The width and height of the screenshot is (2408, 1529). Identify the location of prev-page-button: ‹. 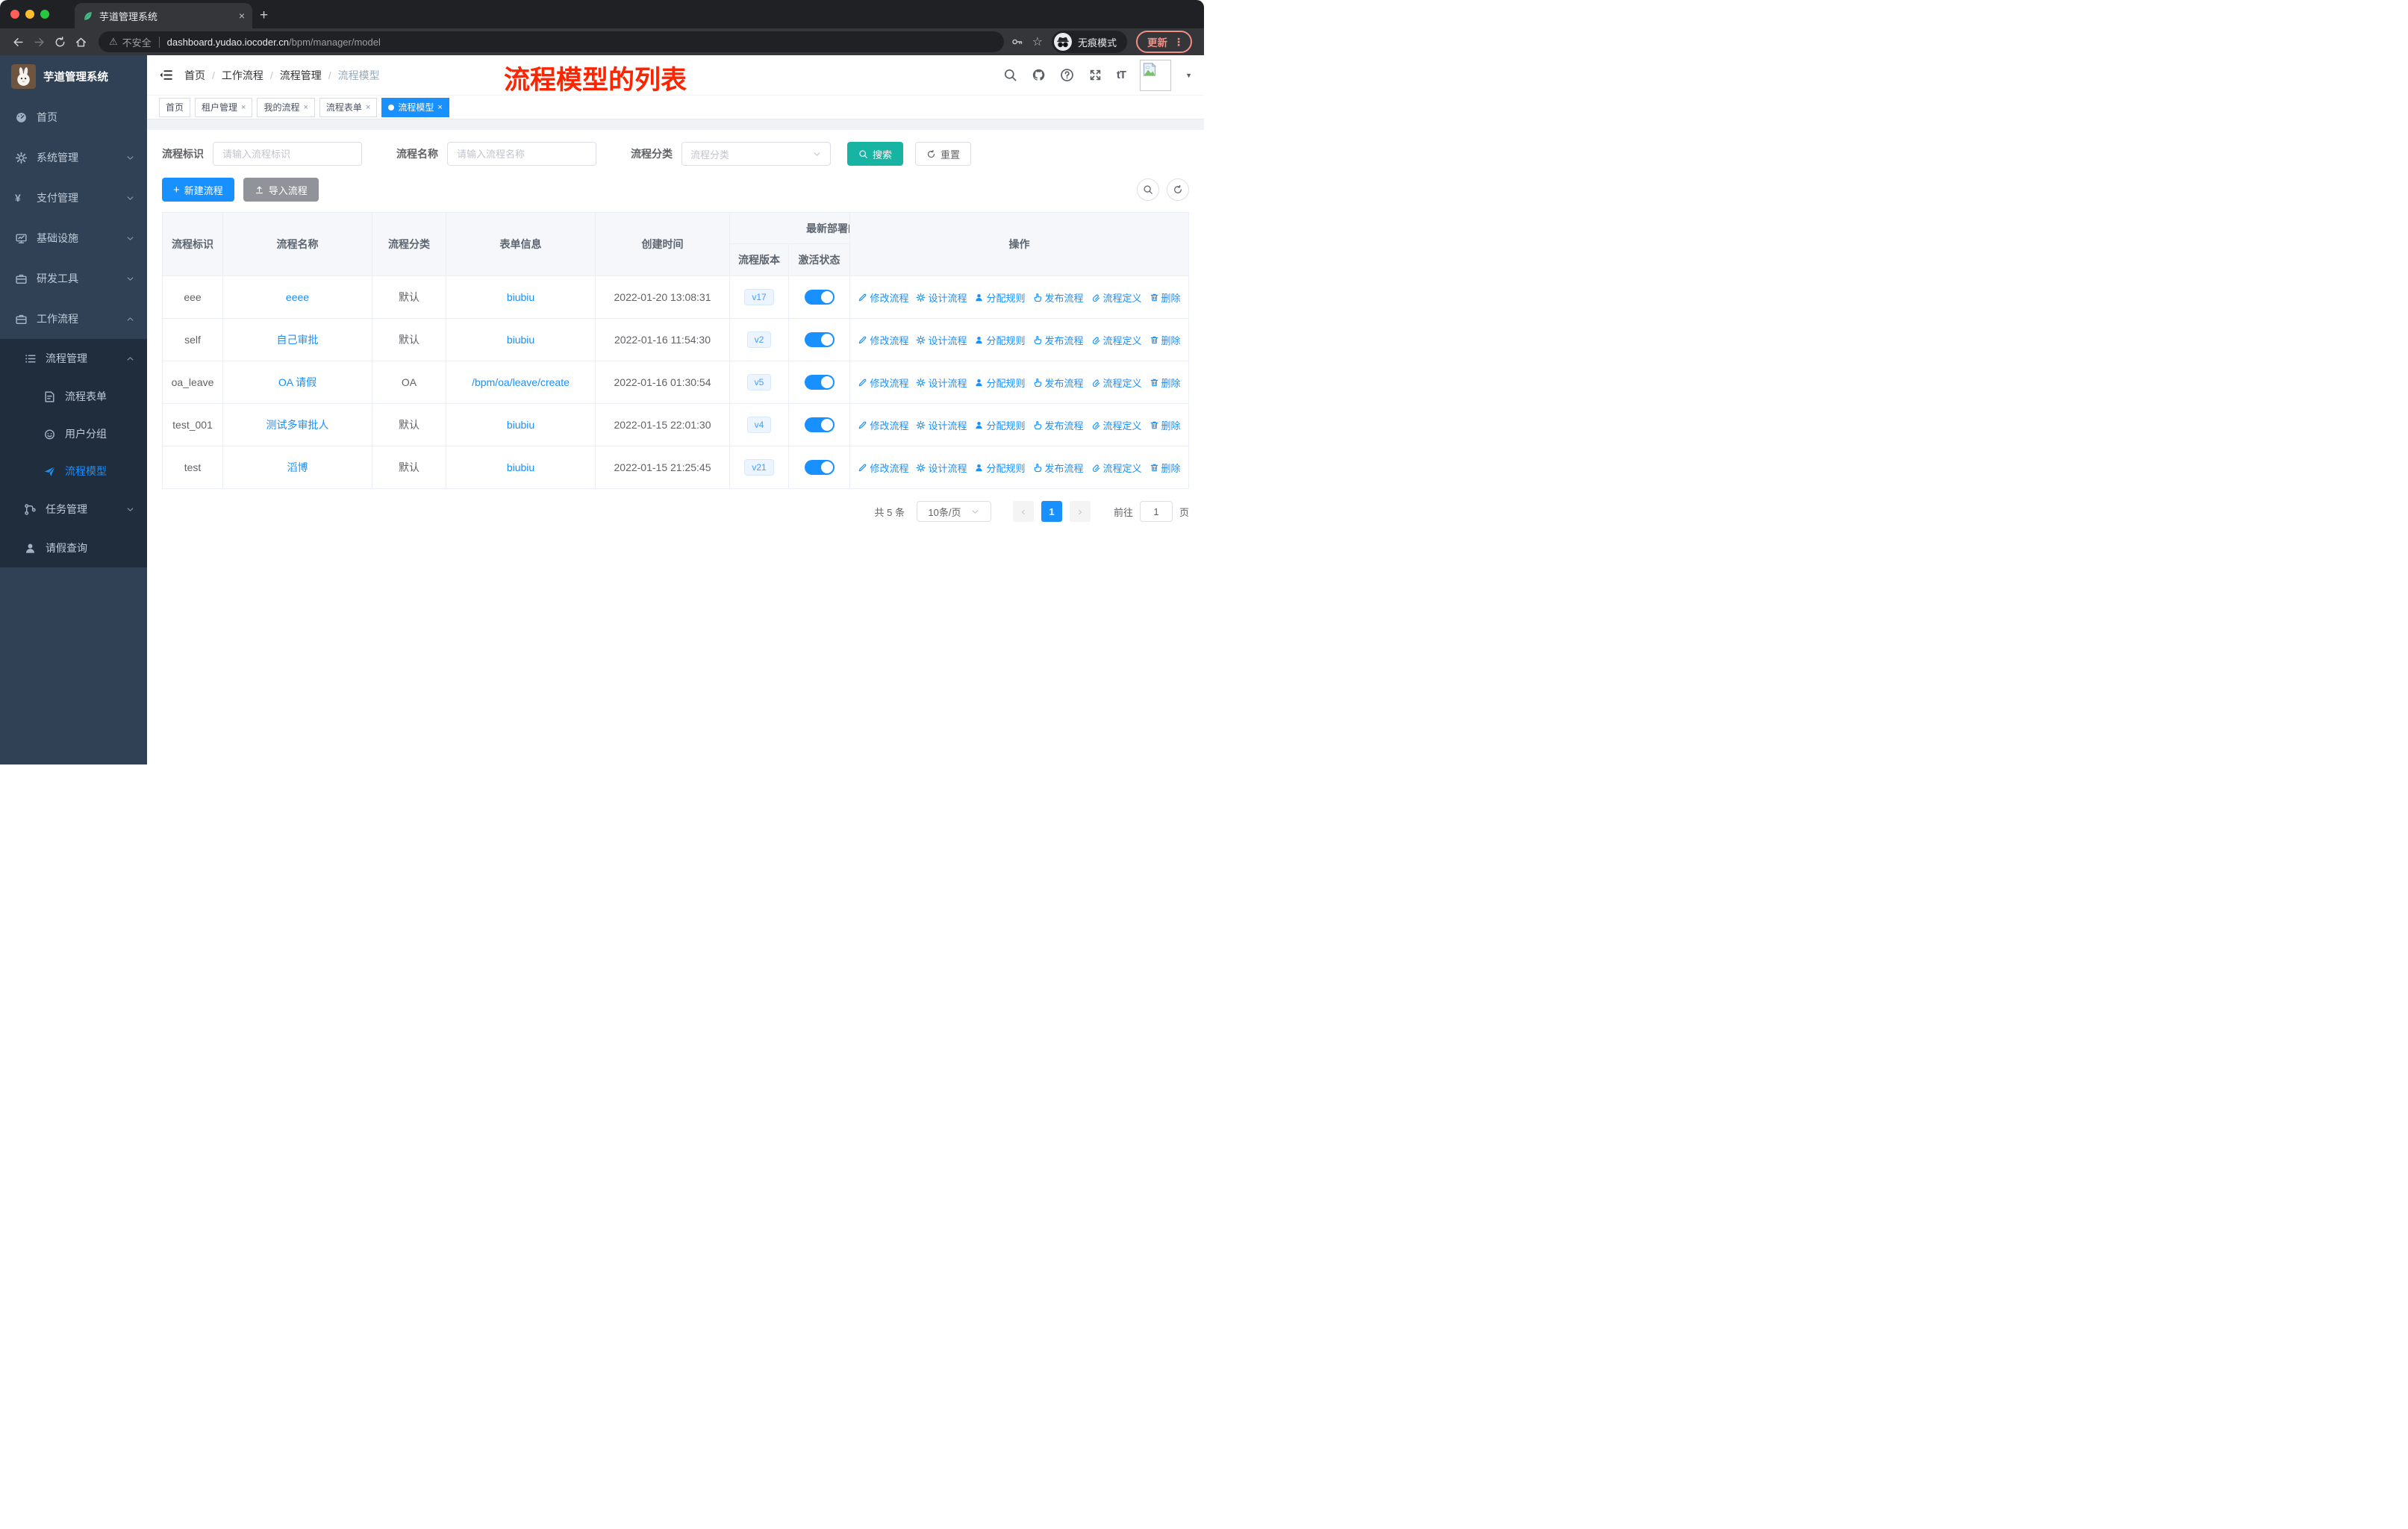
(1023, 512).